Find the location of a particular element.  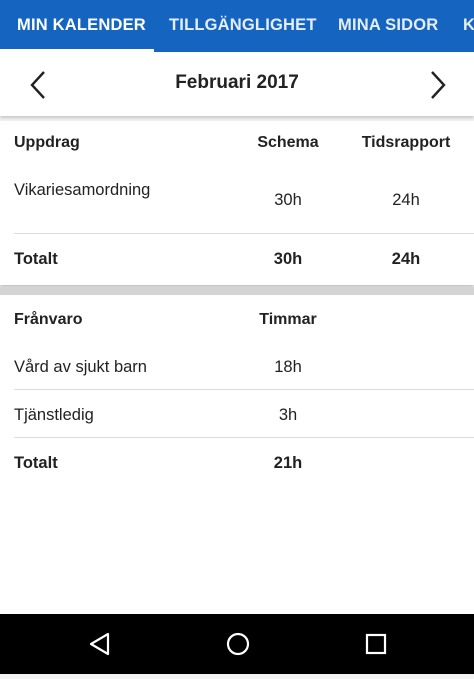

tab-min-kalender: MIN KALENDER is located at coordinates (81, 26).